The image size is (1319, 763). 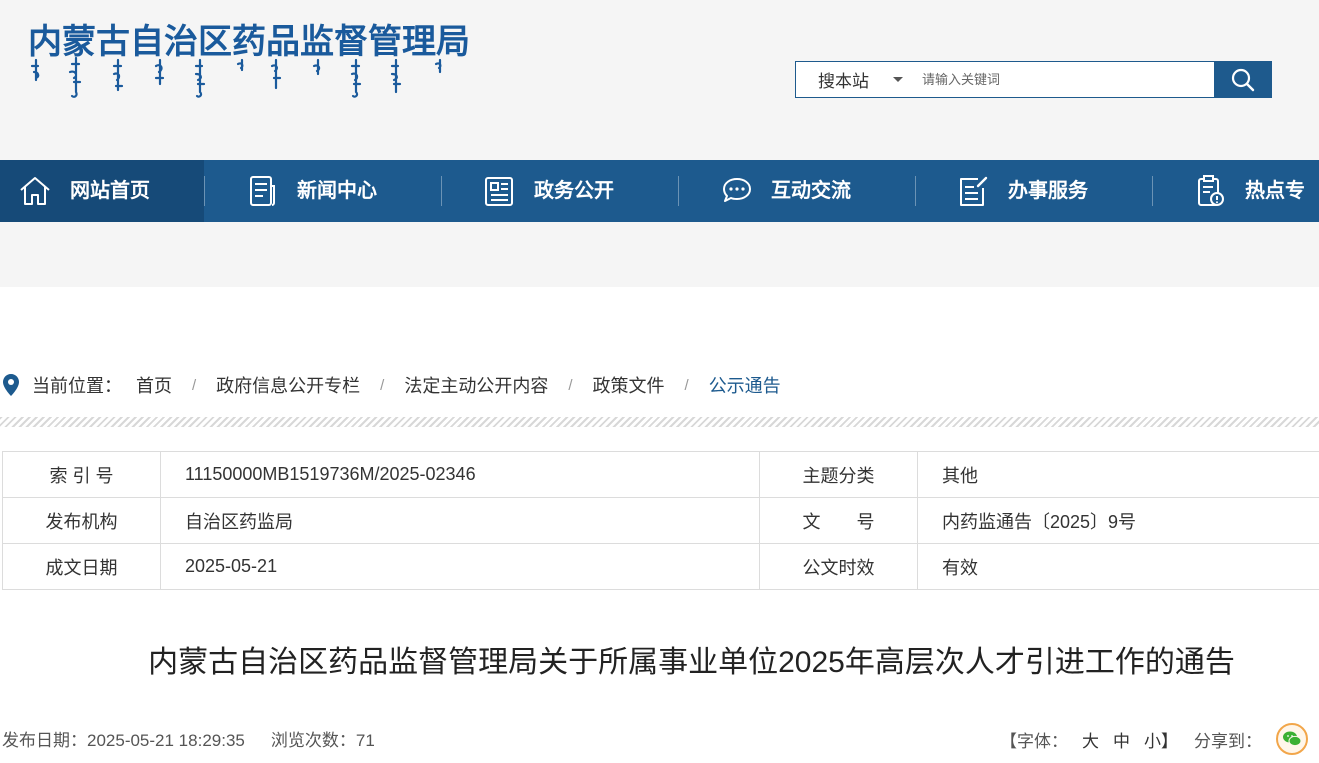 What do you see at coordinates (1067, 79) in the screenshot?
I see `search-input` at bounding box center [1067, 79].